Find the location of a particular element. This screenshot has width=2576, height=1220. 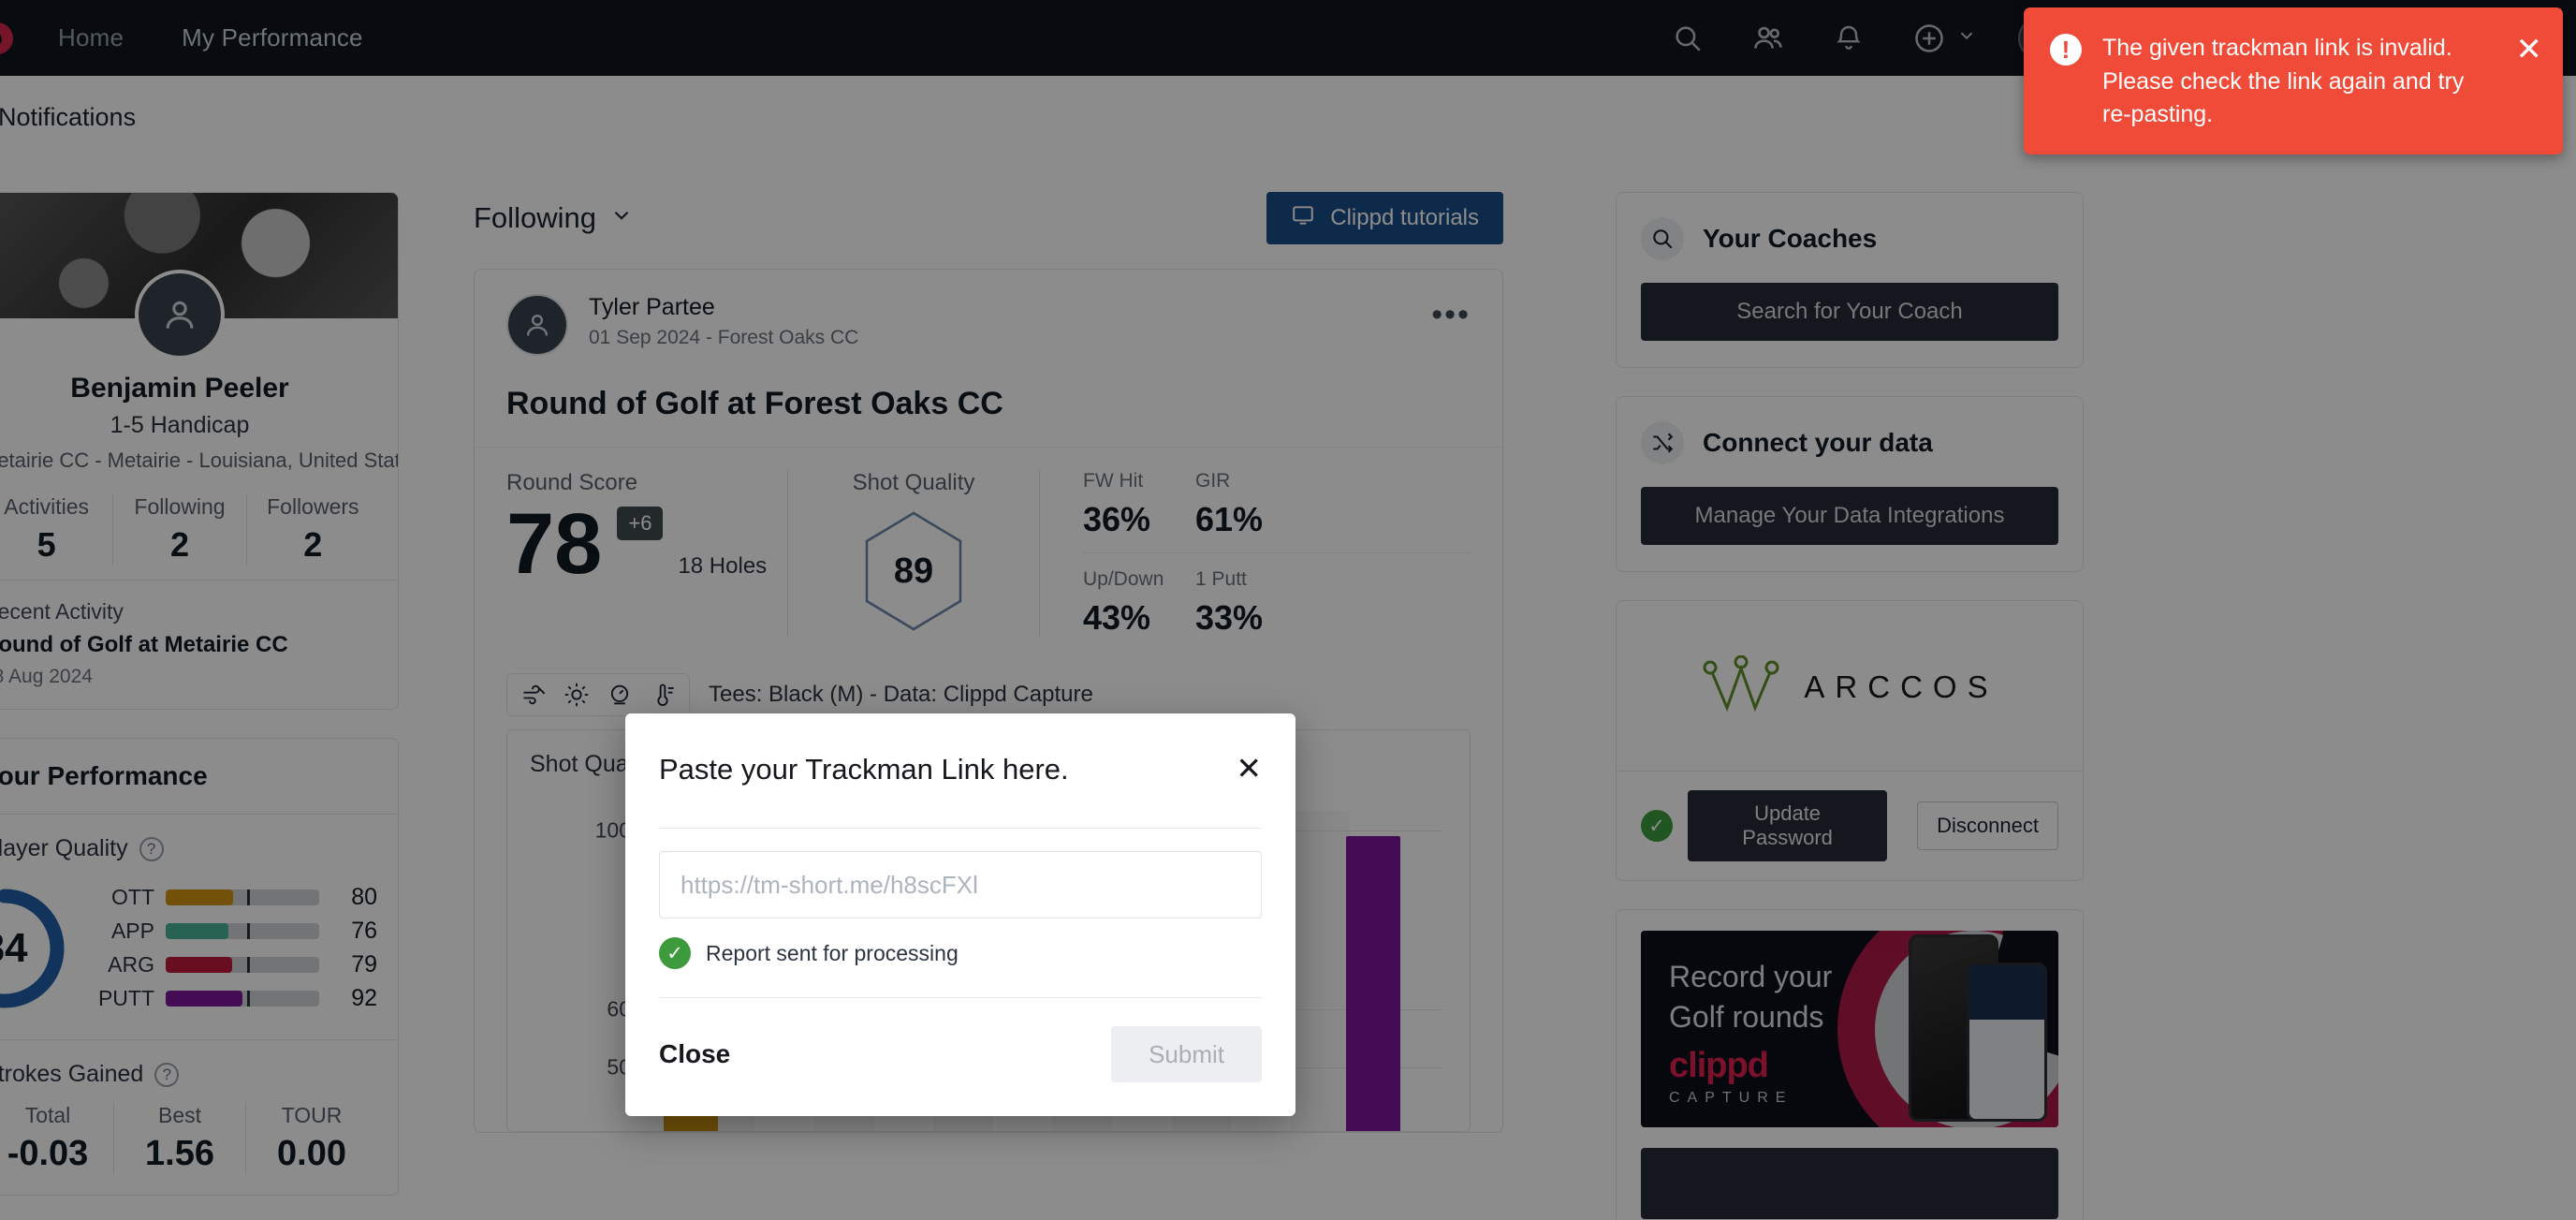

modal-body: ✓ Report sent for processing is located at coordinates (961, 913).